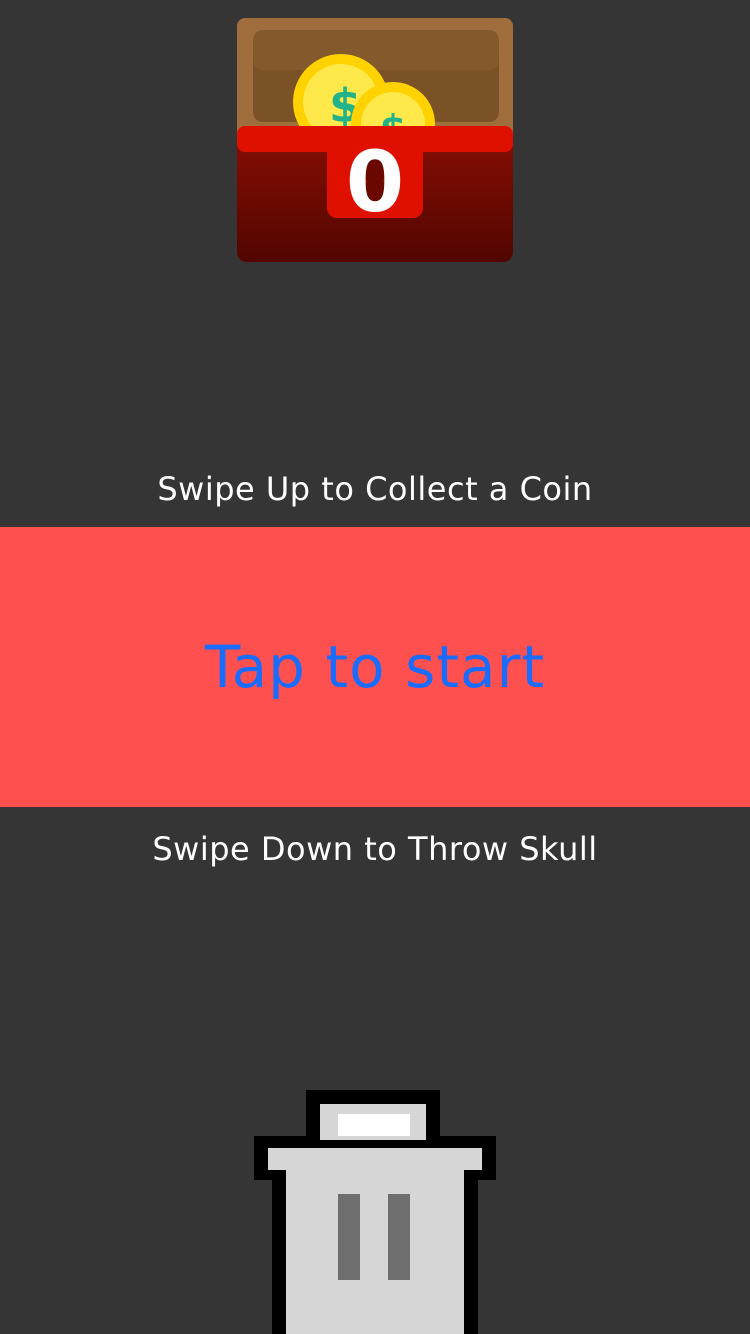 The image size is (750, 1334). I want to click on start-label: Tap to start, so click(375, 667).